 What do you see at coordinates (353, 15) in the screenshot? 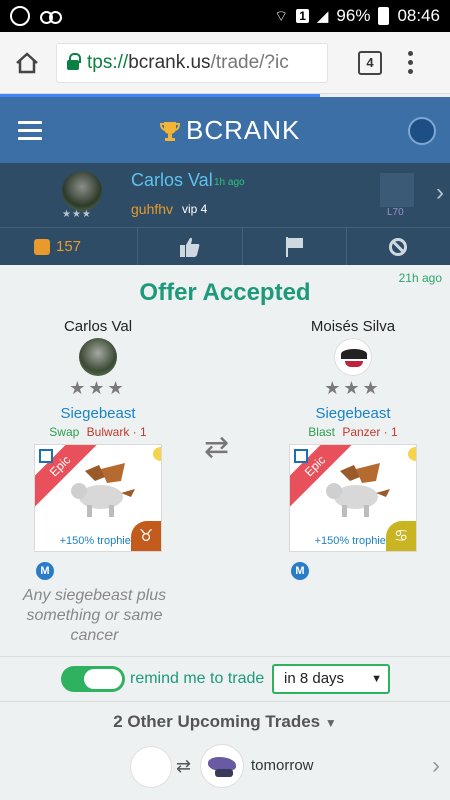
I see `battery-percent: 96%` at bounding box center [353, 15].